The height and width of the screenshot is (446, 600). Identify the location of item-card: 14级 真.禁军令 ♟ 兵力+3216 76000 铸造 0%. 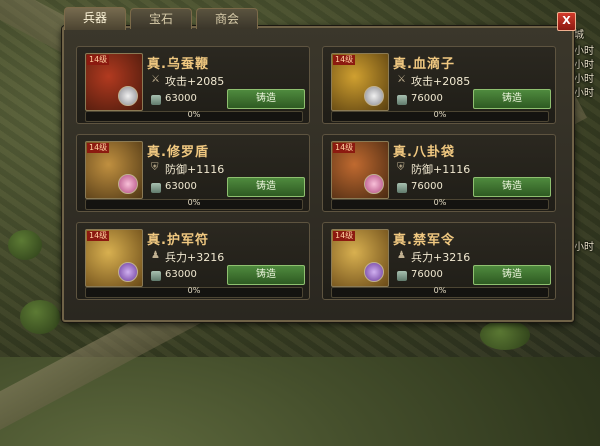
(439, 261).